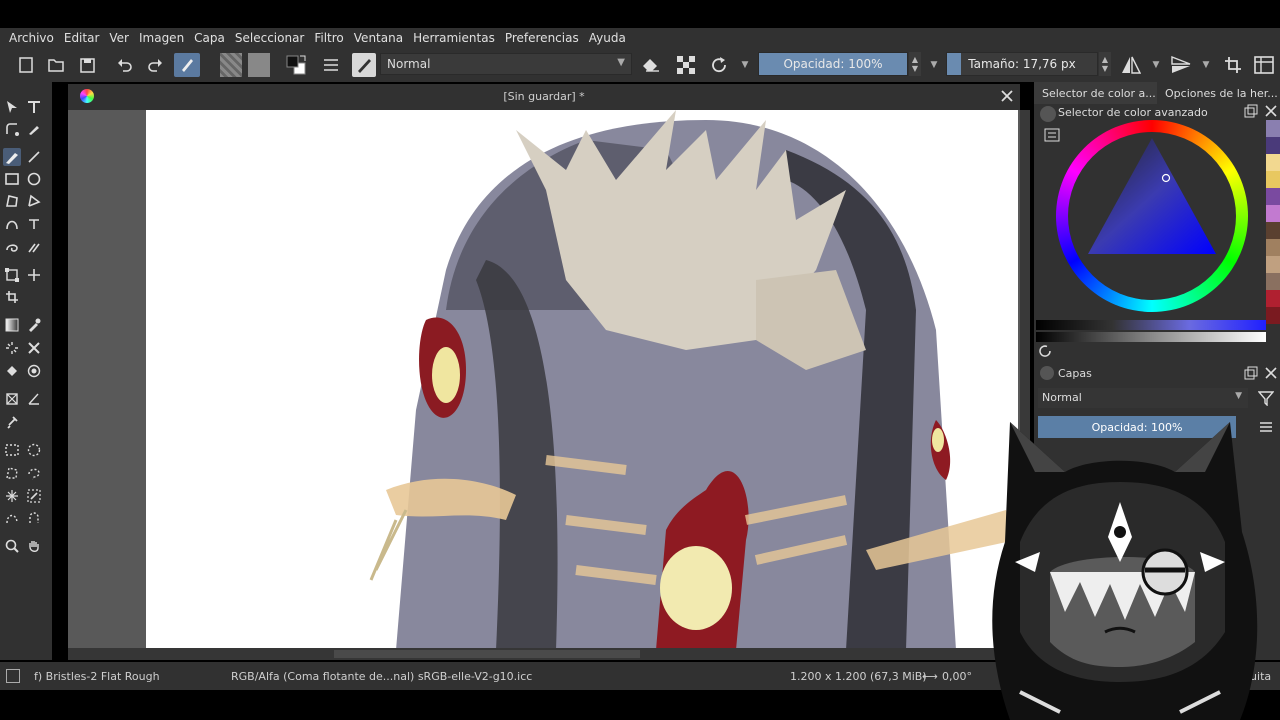 This screenshot has height=720, width=1280. What do you see at coordinates (506, 64) in the screenshot?
I see `blend-mode-select: Normal ▼` at bounding box center [506, 64].